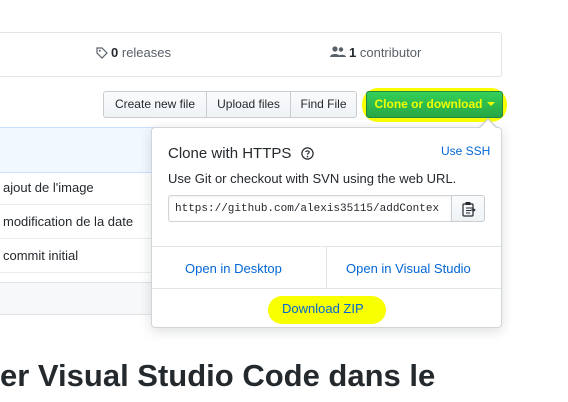 This screenshot has width=568, height=402. I want to click on download-zip-link: Download ZIP, so click(323, 308).